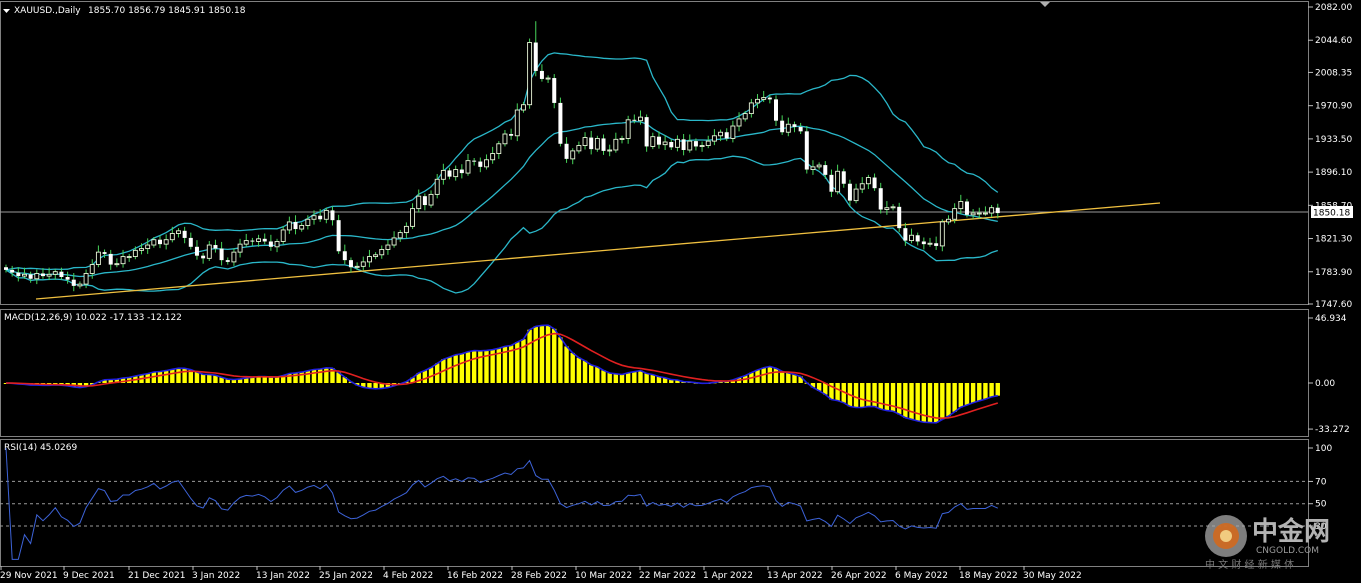  Describe the element at coordinates (667, 576) in the screenshot. I see `time-axis-label: 22 Mar 2022` at that location.